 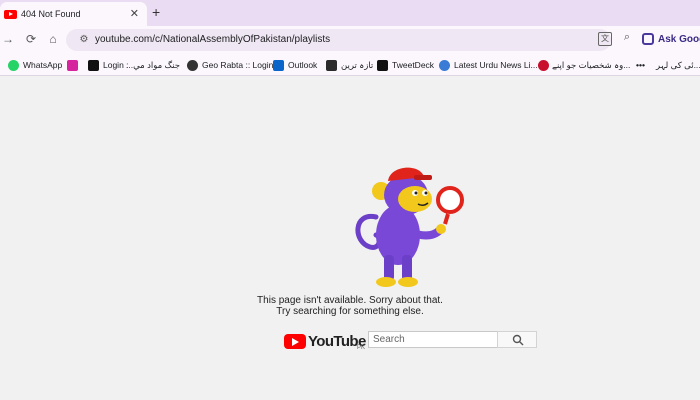 What do you see at coordinates (350, 13) in the screenshot?
I see `tab-strip: 404 Not Found ✕ +` at bounding box center [350, 13].